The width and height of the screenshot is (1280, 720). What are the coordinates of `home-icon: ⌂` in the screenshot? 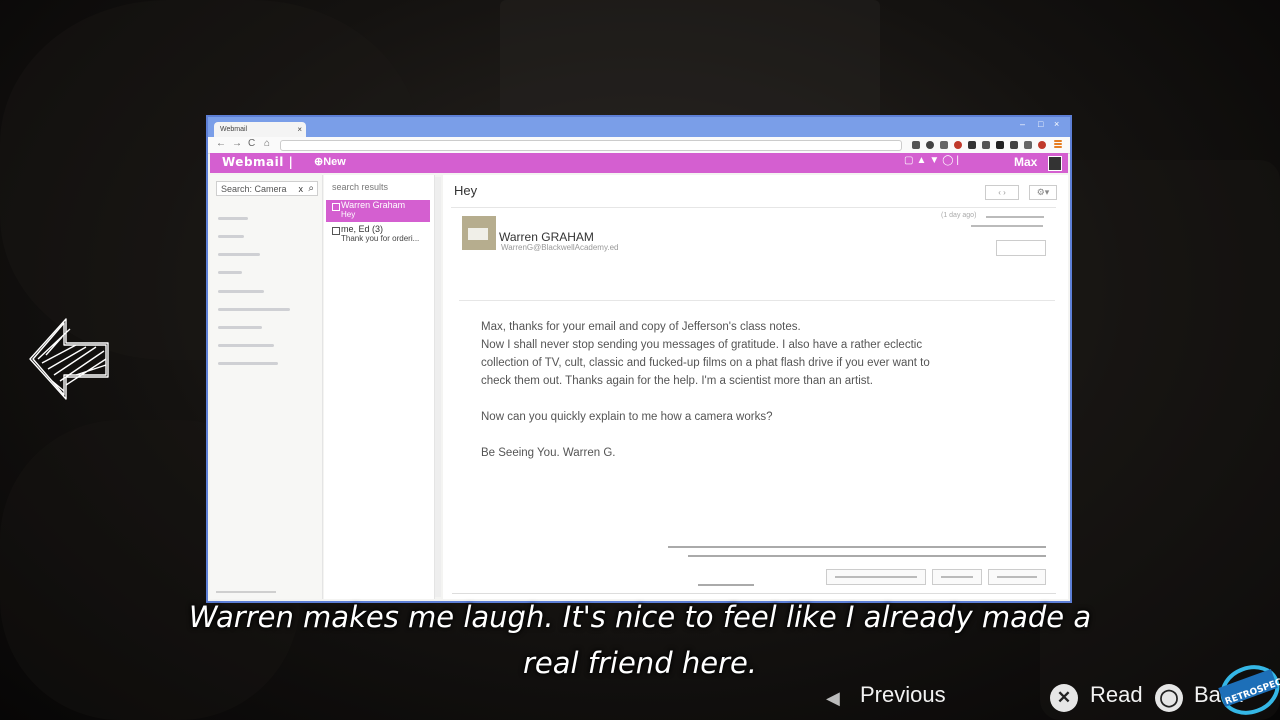 It's located at (267, 143).